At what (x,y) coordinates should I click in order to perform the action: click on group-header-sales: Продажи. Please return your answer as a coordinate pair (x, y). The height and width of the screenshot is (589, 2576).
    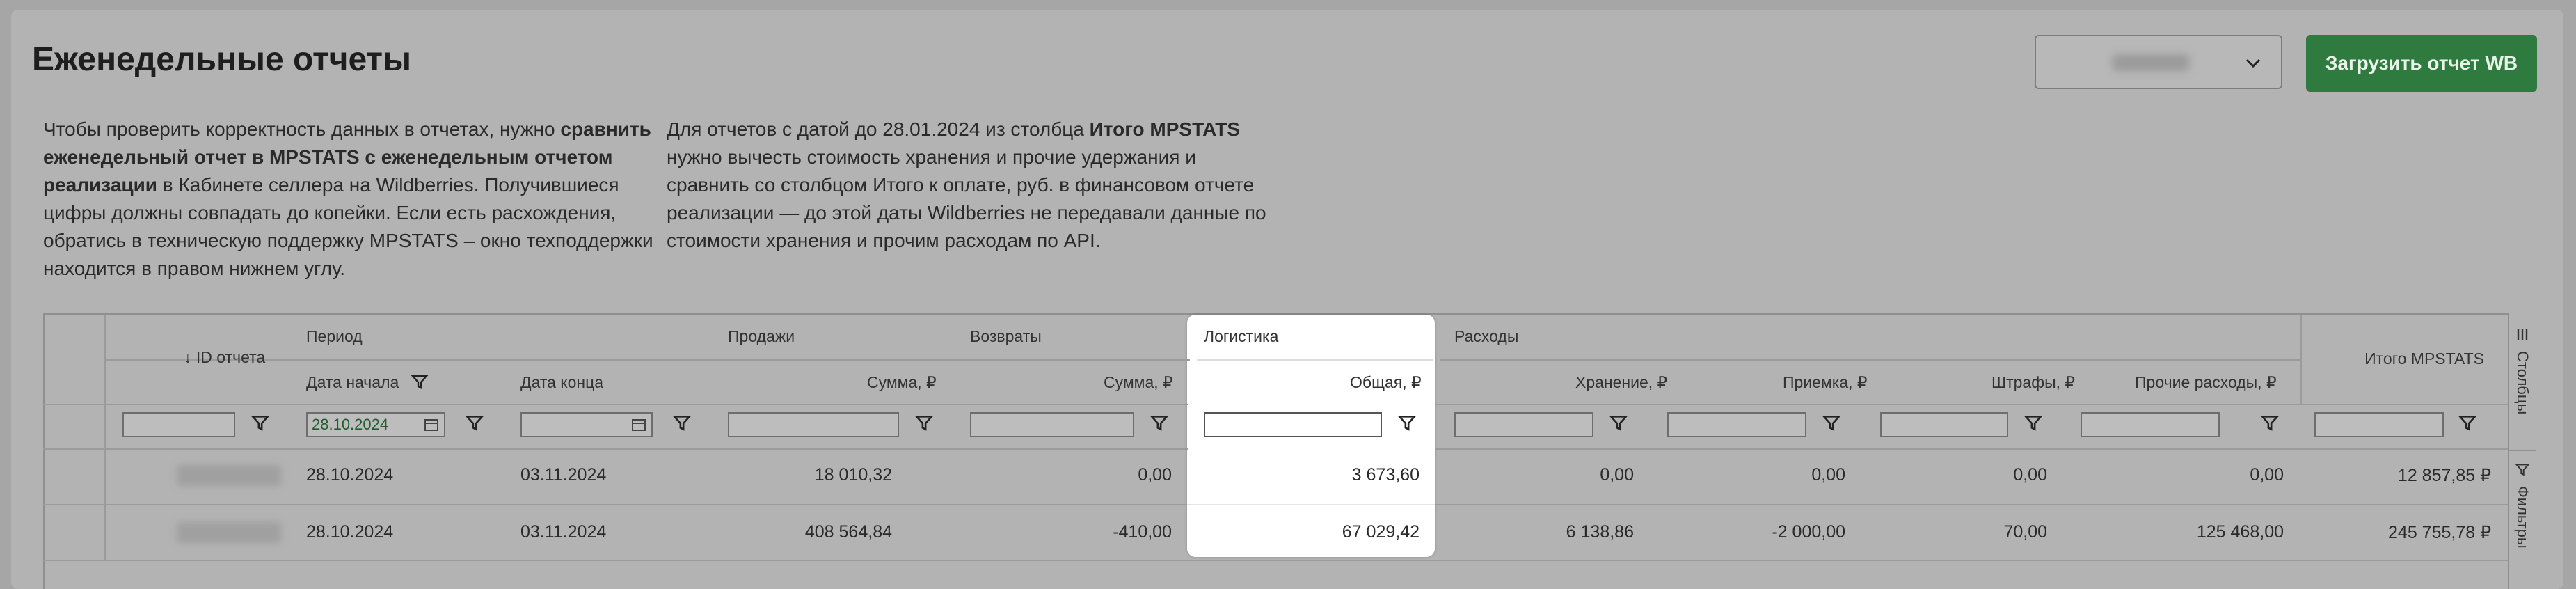
    Looking at the image, I should click on (761, 336).